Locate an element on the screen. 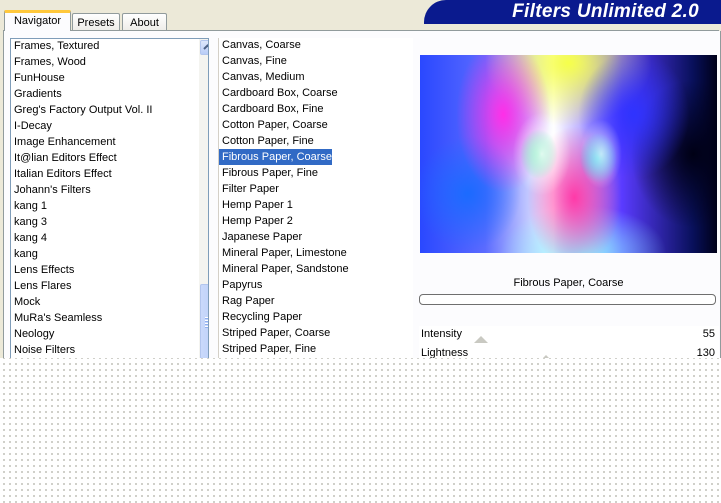 The width and height of the screenshot is (721, 503). progress-bar is located at coordinates (567, 299).